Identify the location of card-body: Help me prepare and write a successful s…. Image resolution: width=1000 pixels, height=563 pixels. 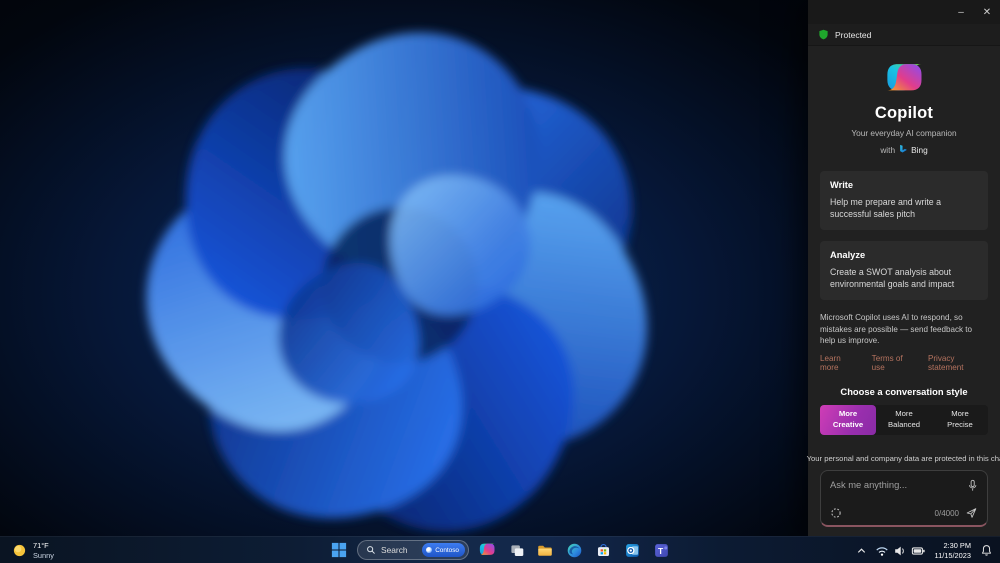
(885, 208).